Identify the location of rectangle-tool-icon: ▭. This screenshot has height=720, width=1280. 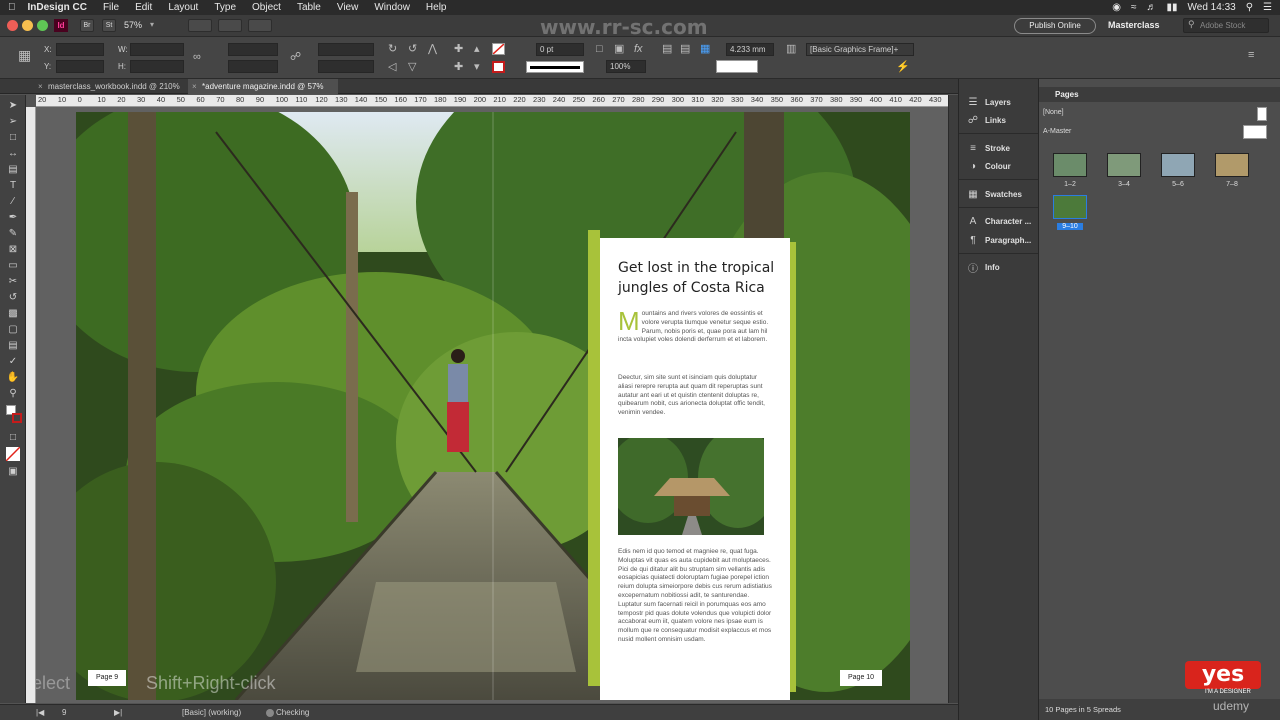
(13, 266).